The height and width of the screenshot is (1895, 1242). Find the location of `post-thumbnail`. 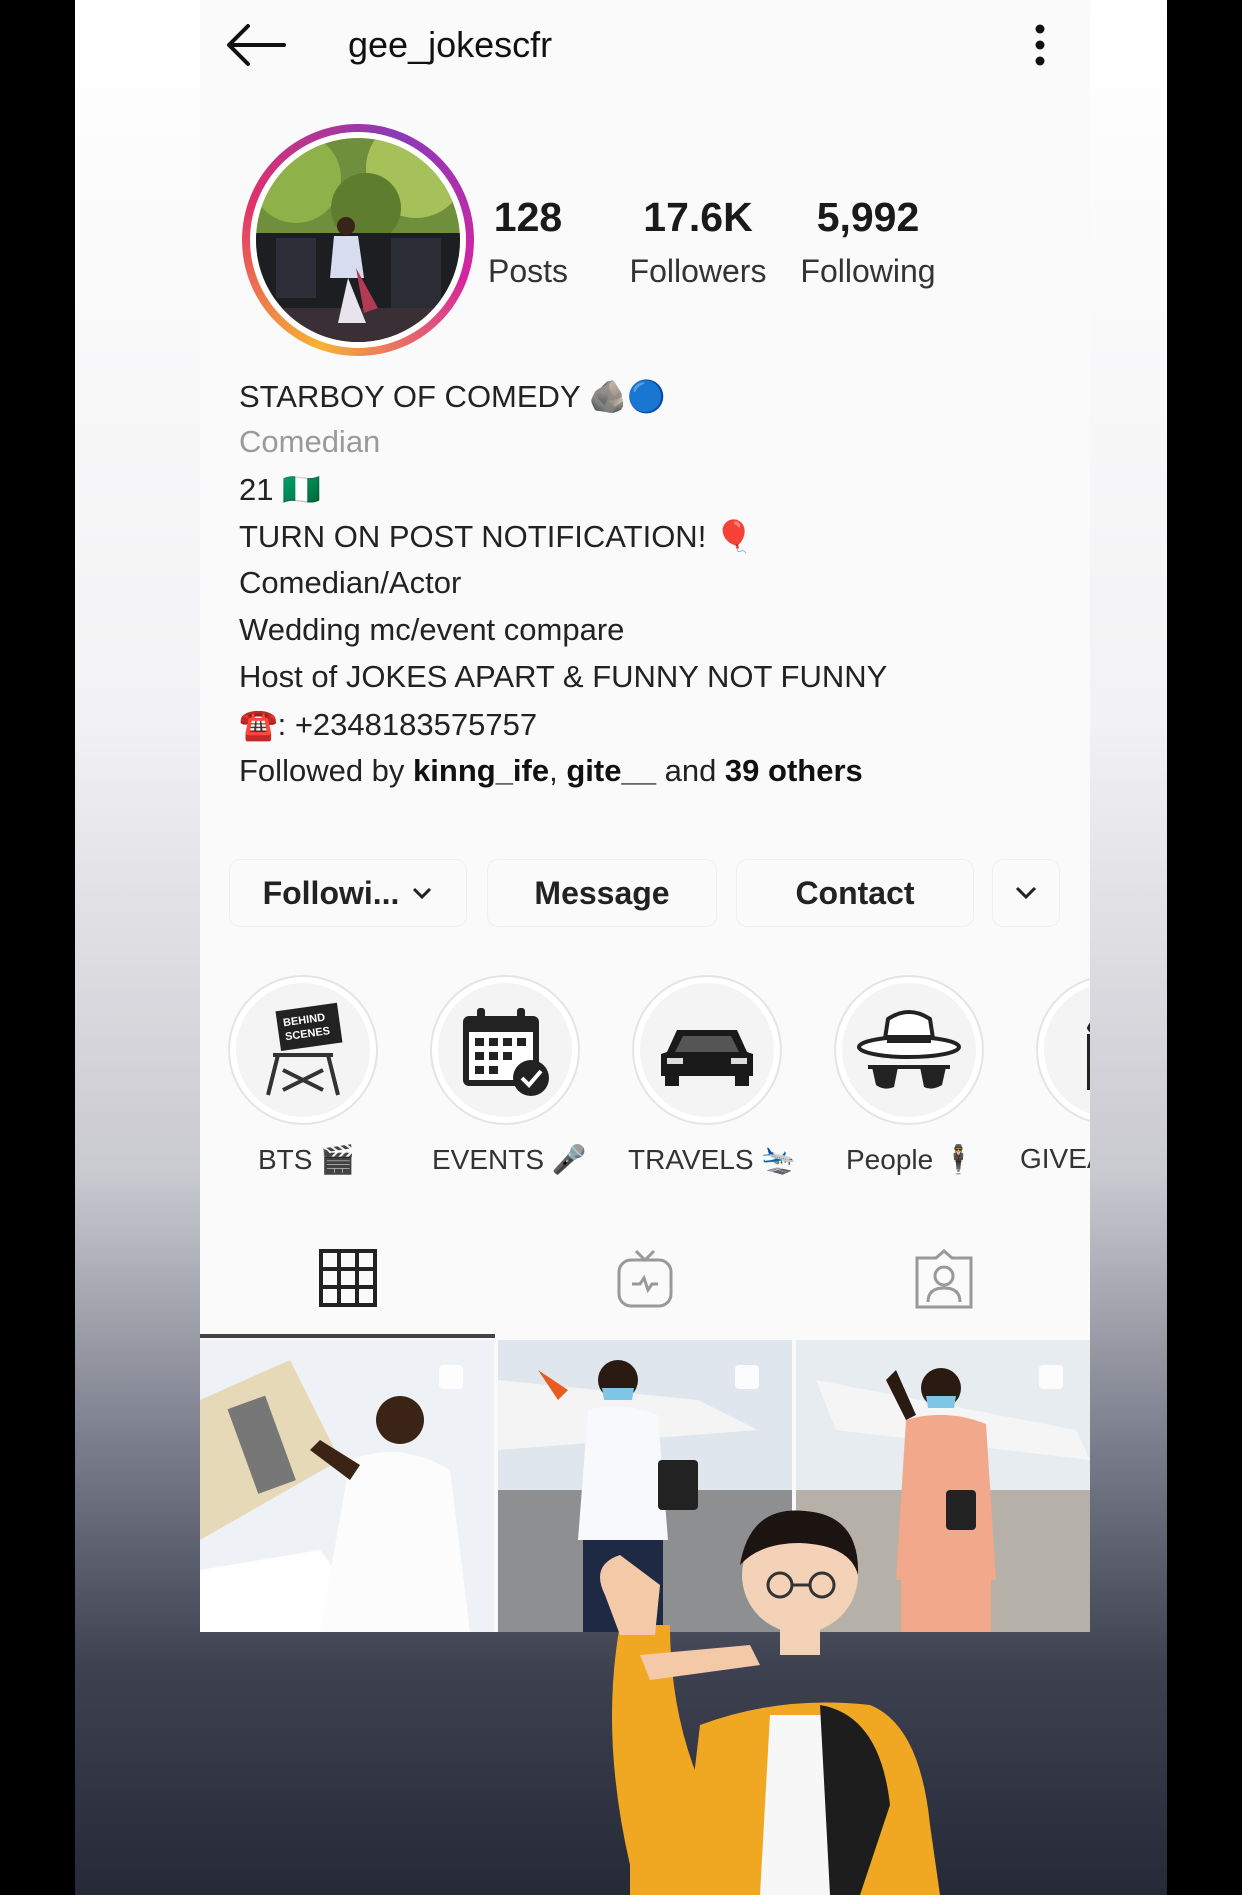

post-thumbnail is located at coordinates (347, 1486).